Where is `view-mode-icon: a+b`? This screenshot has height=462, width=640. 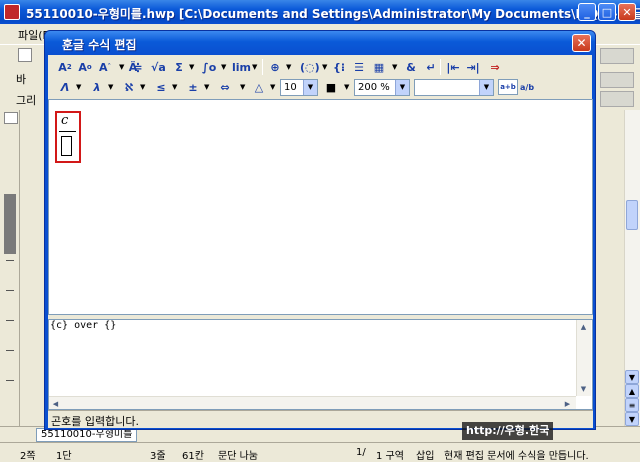 view-mode-icon: a+b is located at coordinates (508, 87).